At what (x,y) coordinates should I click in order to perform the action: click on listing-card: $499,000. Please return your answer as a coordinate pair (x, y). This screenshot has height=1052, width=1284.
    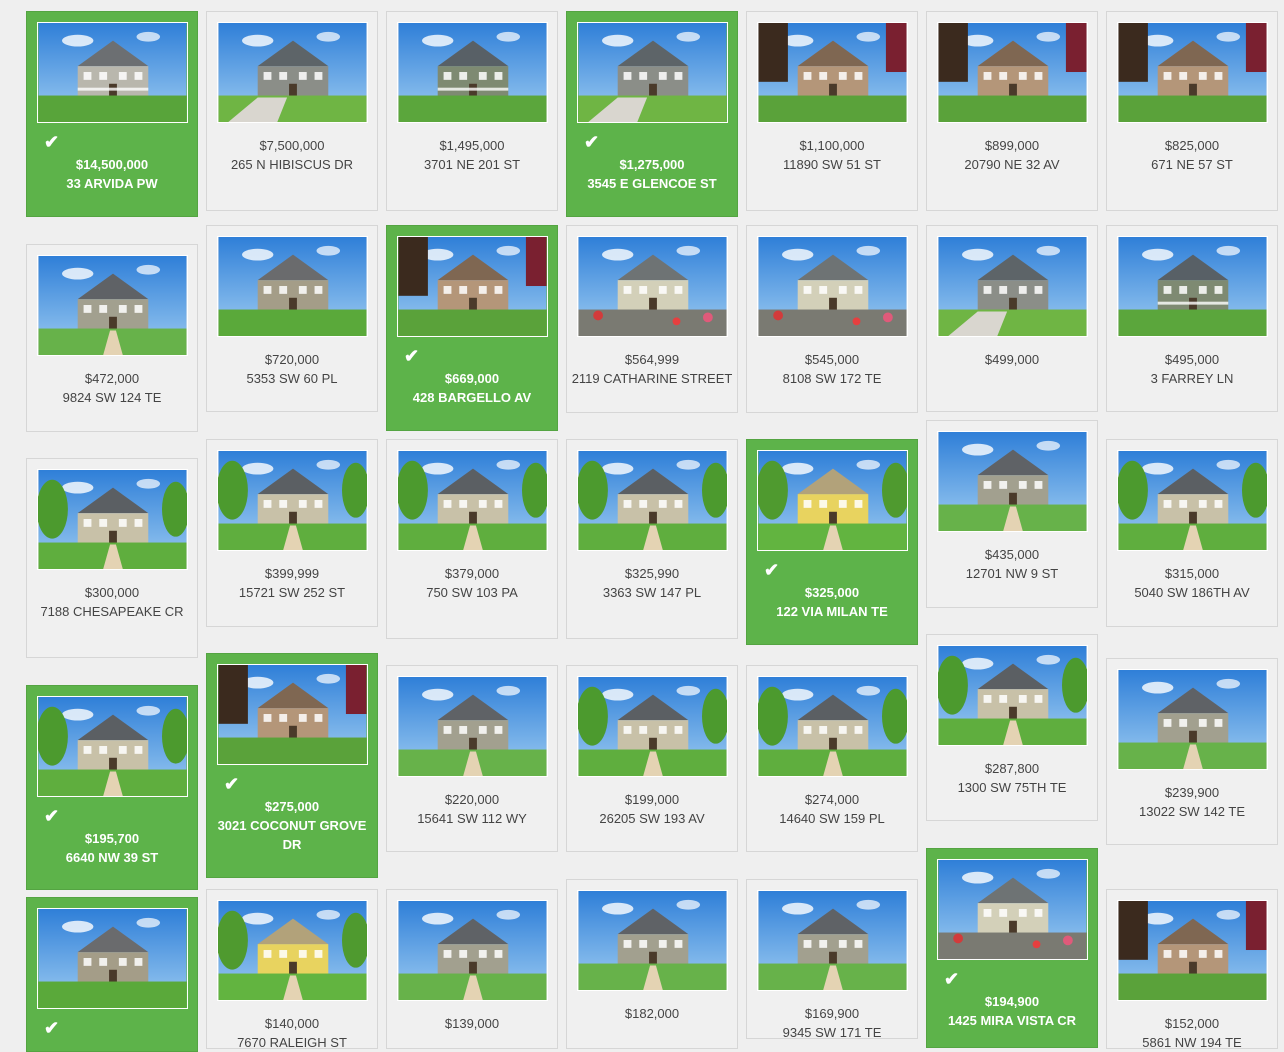
    Looking at the image, I should click on (1012, 318).